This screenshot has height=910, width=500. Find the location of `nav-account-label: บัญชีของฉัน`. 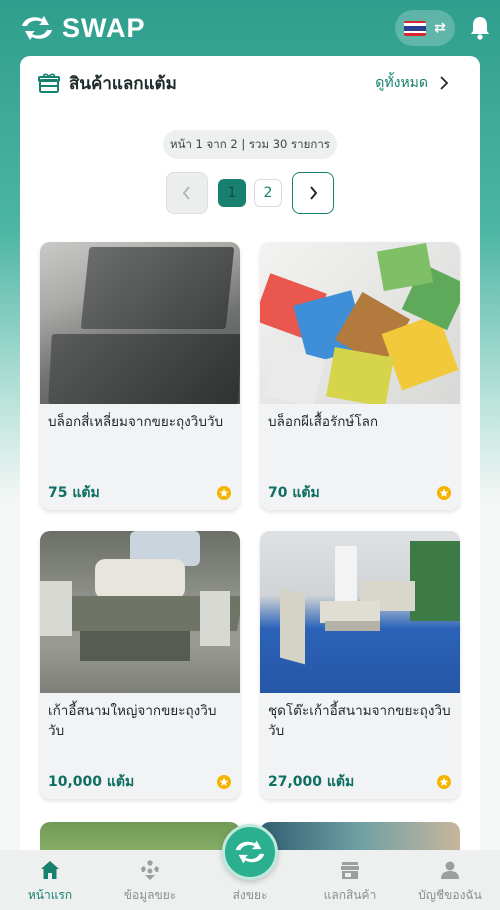

nav-account-label: บัญชีของฉัน is located at coordinates (450, 895).